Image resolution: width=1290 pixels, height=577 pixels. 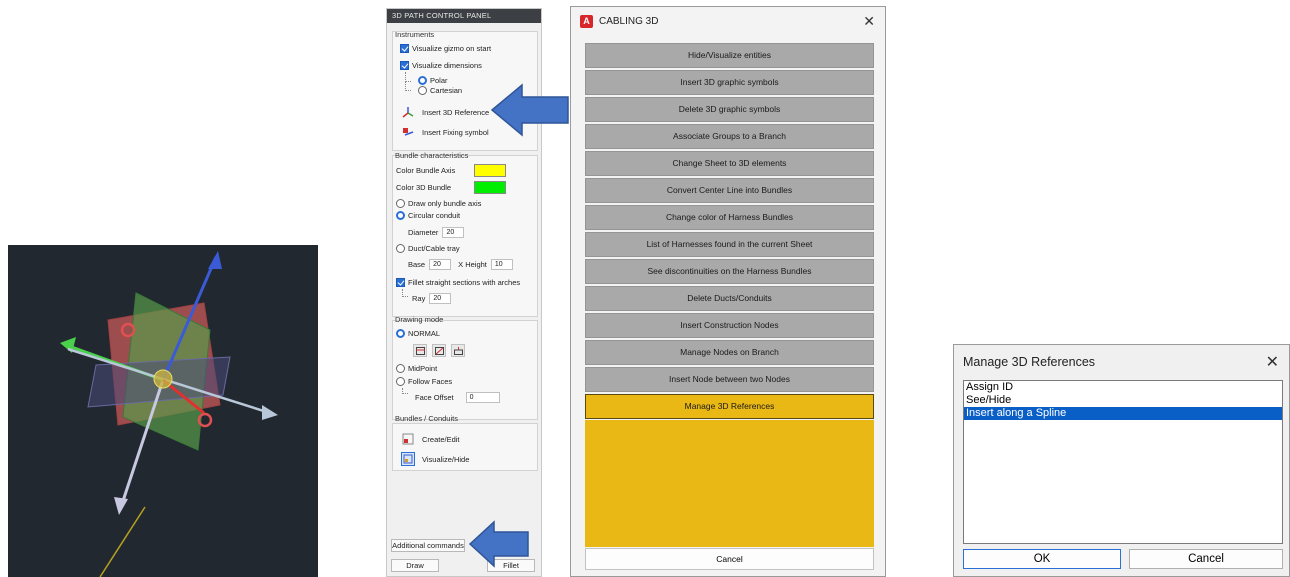 What do you see at coordinates (433, 80) in the screenshot?
I see `polar-radio: Polar` at bounding box center [433, 80].